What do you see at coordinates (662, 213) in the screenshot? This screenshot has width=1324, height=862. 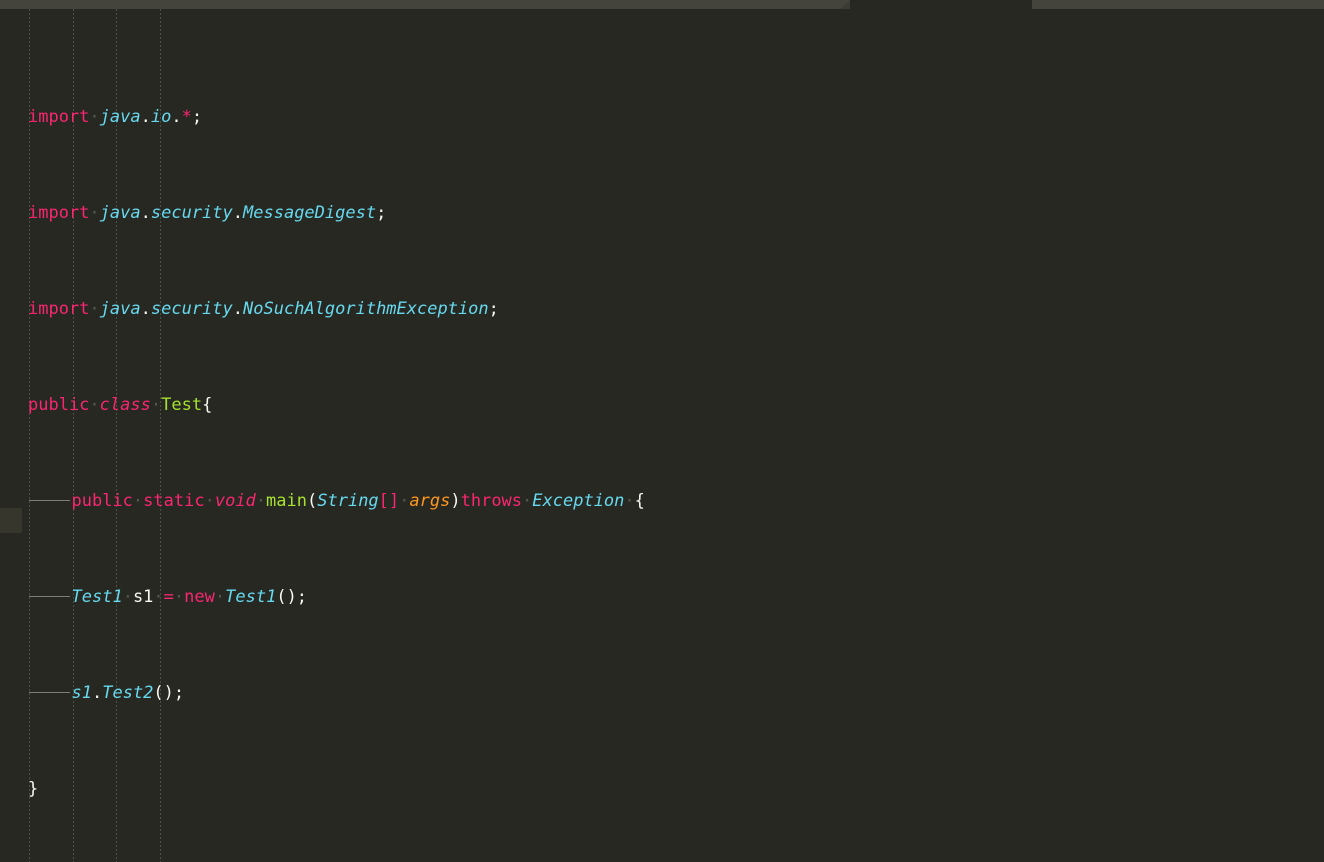 I see `code-line-2: importjava.security.MessageDigest;` at bounding box center [662, 213].